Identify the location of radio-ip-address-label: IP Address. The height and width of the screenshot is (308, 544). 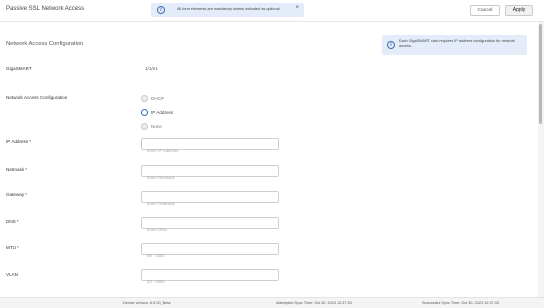
(162, 112).